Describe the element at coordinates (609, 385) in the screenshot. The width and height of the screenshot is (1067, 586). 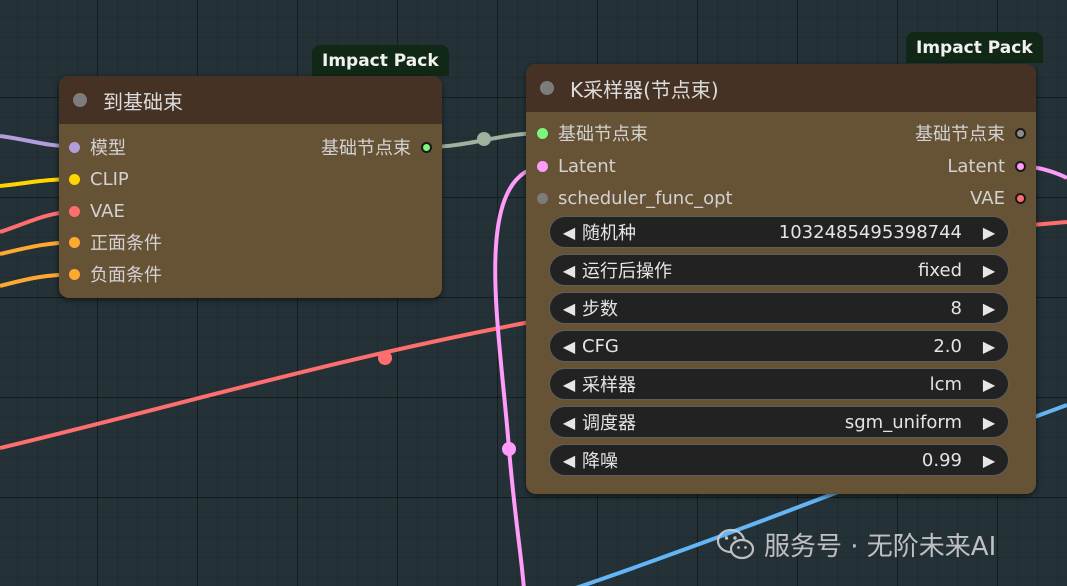
I see `widget-label: 采样器` at that location.